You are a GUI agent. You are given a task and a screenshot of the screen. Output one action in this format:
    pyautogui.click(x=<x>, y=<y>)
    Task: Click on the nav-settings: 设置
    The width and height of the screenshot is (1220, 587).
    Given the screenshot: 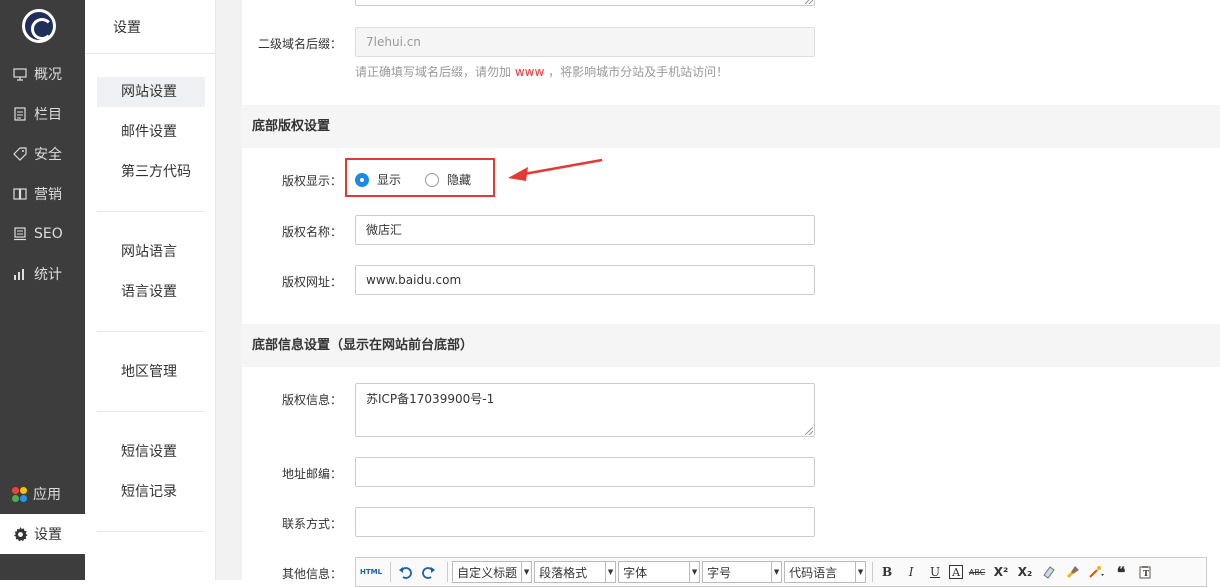 What is the action you would take?
    pyautogui.click(x=42, y=534)
    